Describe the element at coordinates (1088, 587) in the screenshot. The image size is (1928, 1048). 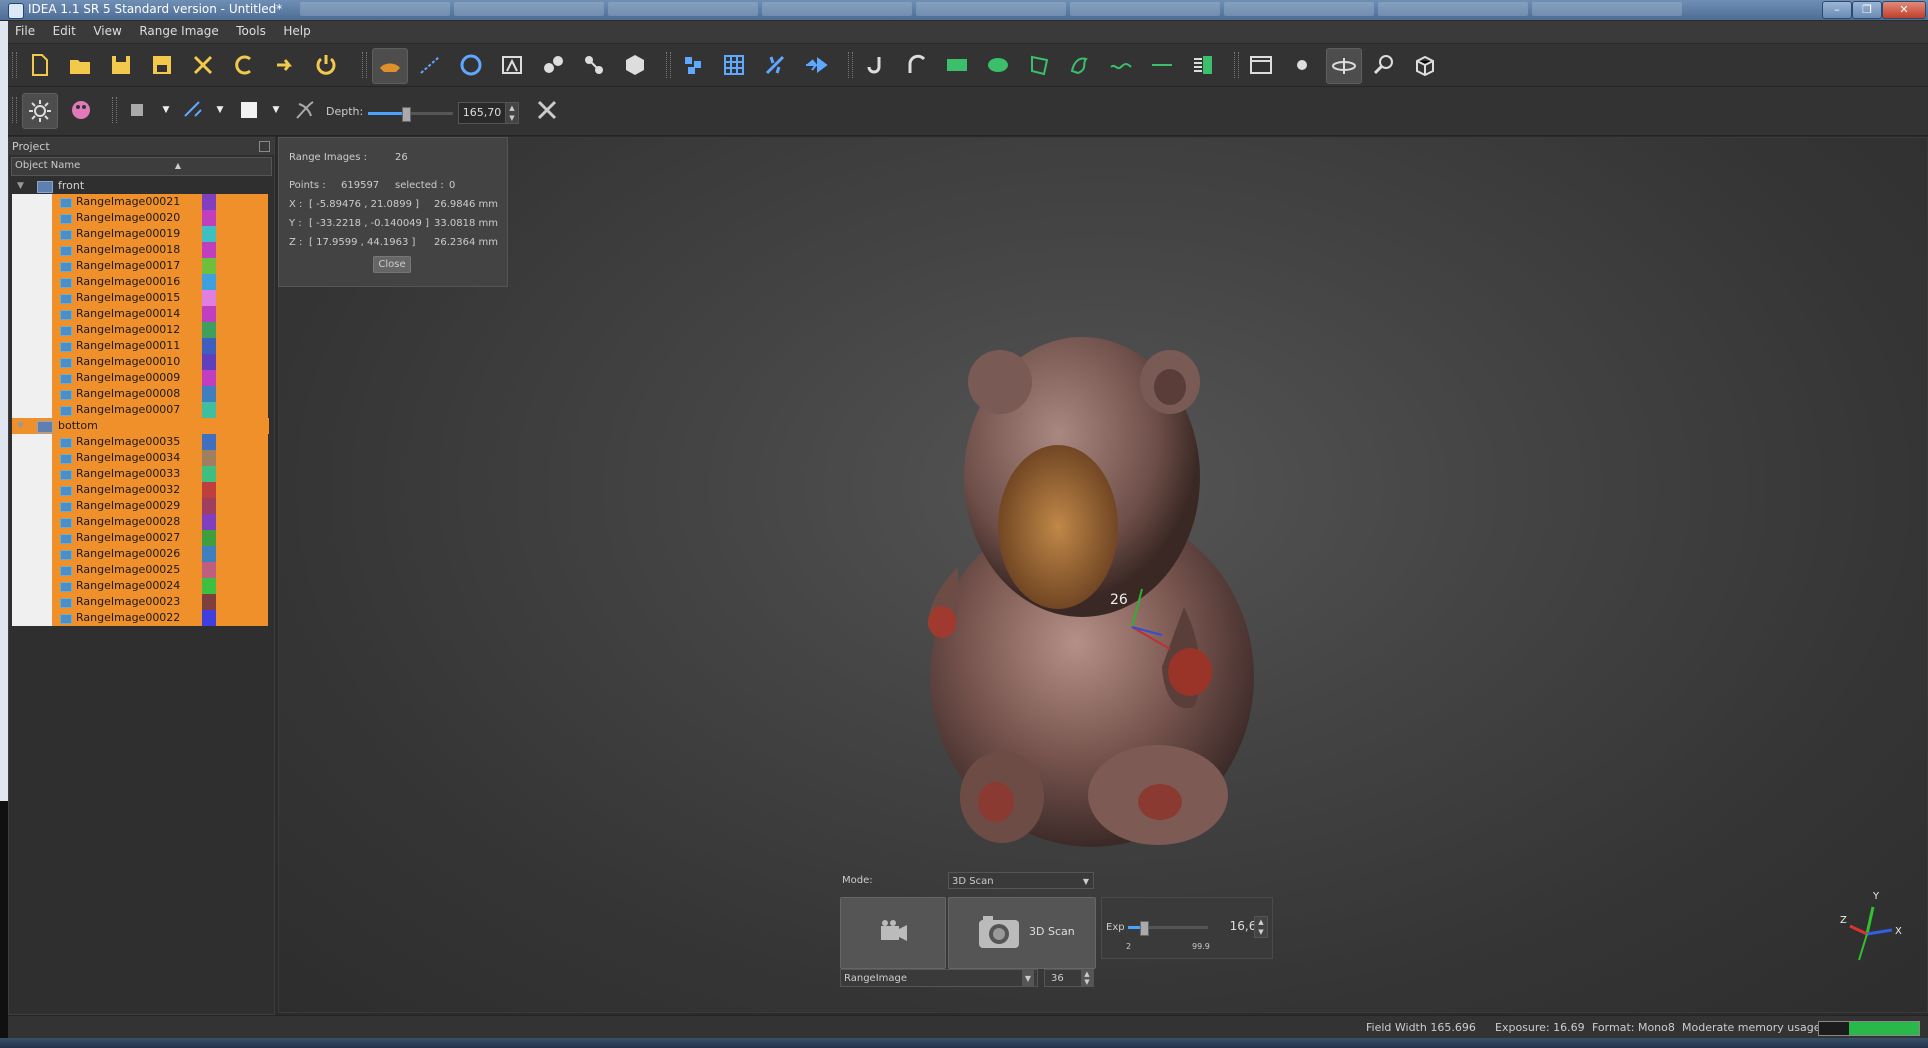
I see `scanned-bear-model: 26` at that location.